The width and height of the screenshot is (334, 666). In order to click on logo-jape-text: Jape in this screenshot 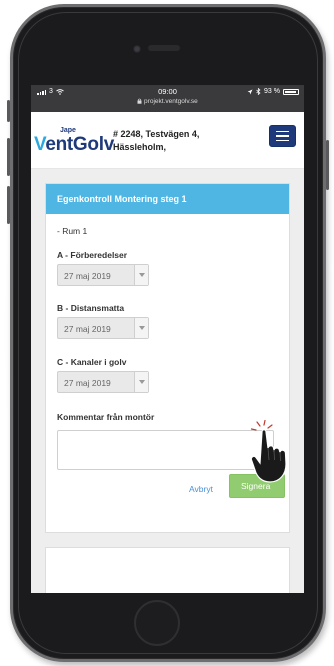, I will do `click(68, 130)`.